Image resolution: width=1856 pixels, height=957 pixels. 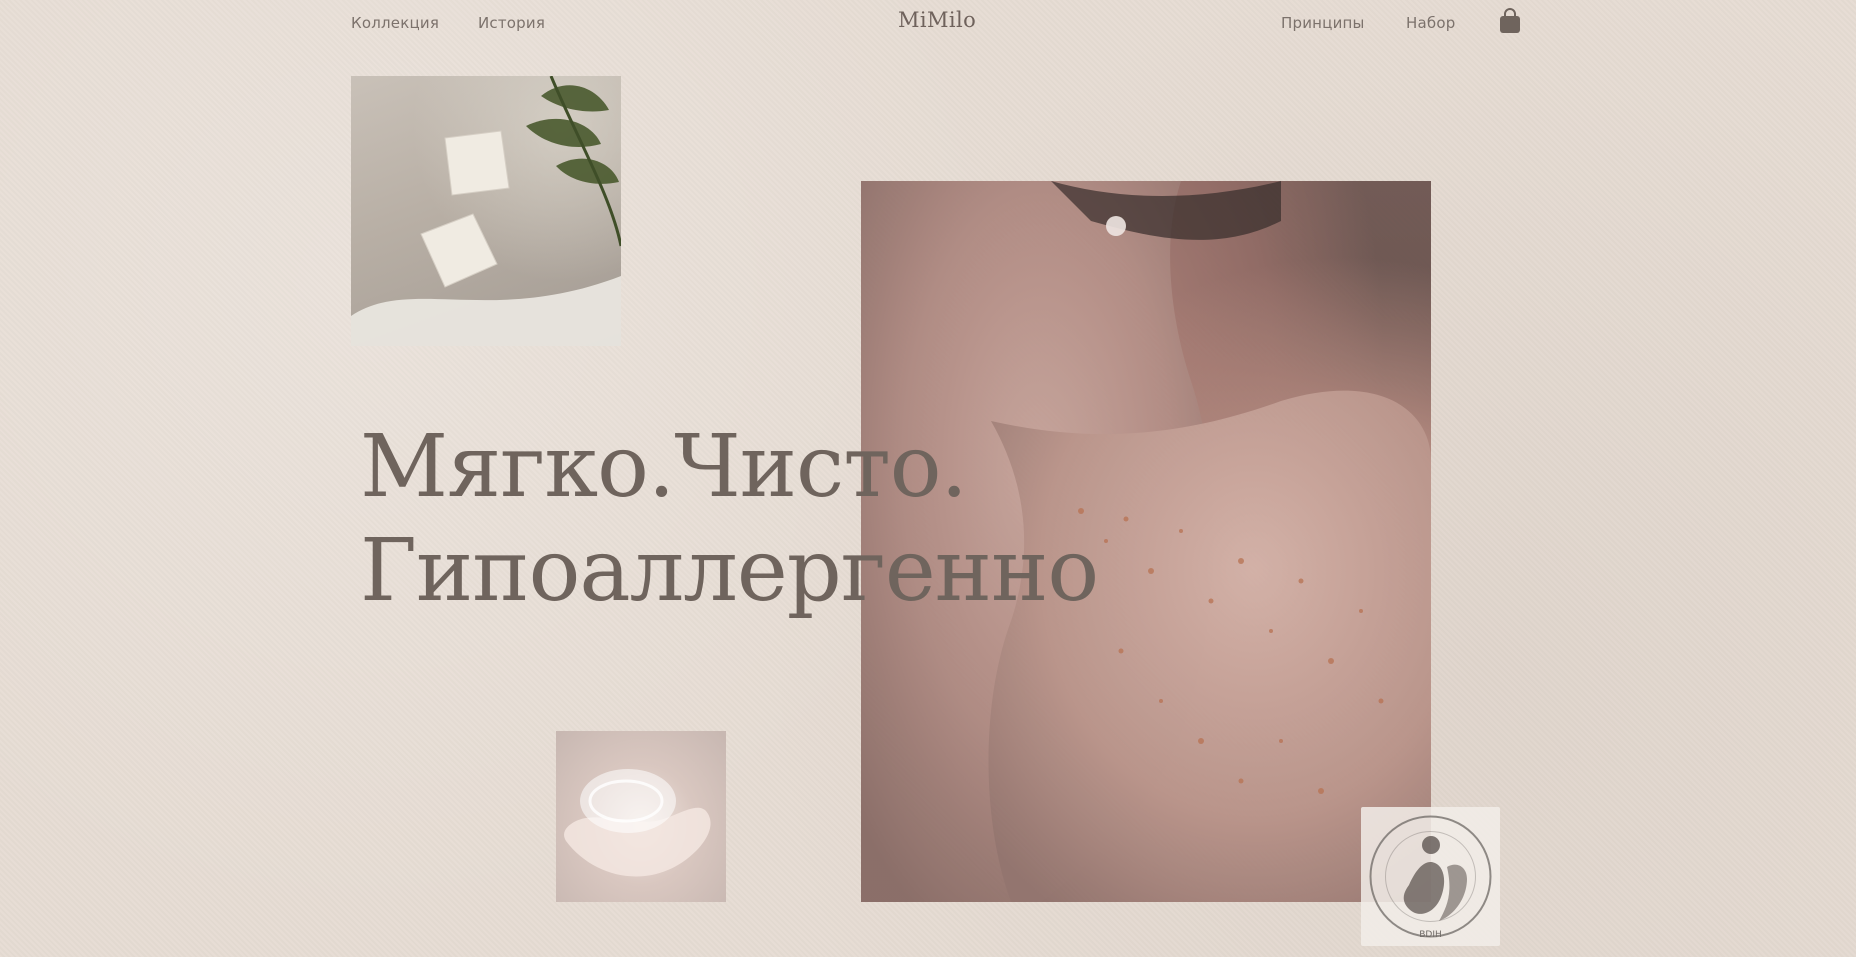 I want to click on shopping-bag-icon, so click(x=1510, y=21).